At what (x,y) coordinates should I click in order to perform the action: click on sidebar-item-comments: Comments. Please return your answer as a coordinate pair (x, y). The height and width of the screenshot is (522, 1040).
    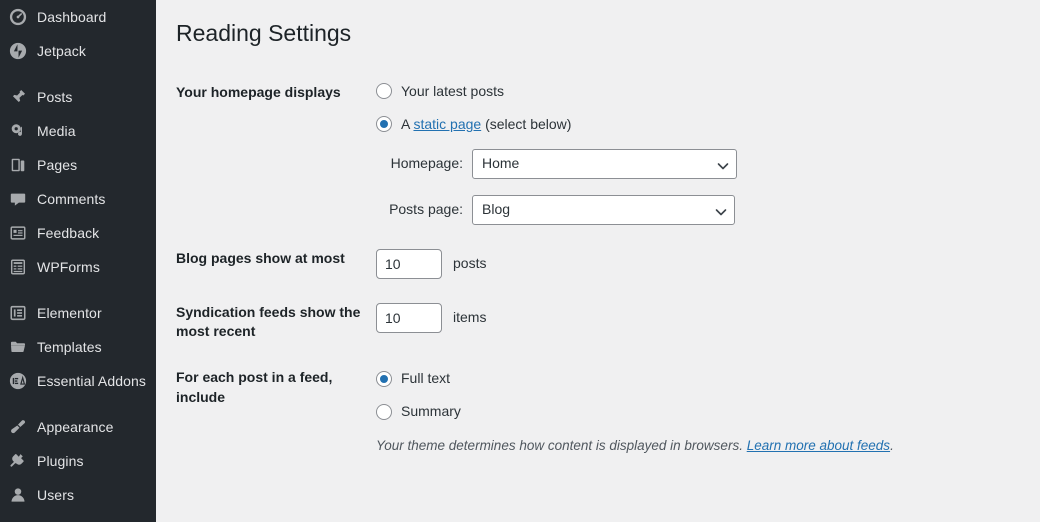
    Looking at the image, I should click on (78, 199).